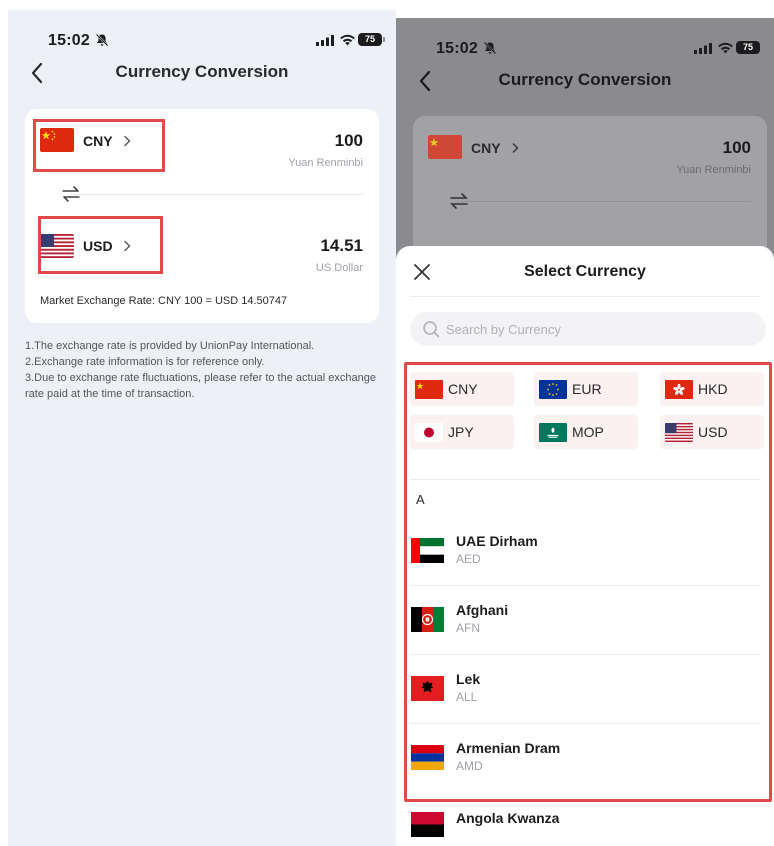 The image size is (774, 846). What do you see at coordinates (349, 141) in the screenshot?
I see `from-amount: 100` at bounding box center [349, 141].